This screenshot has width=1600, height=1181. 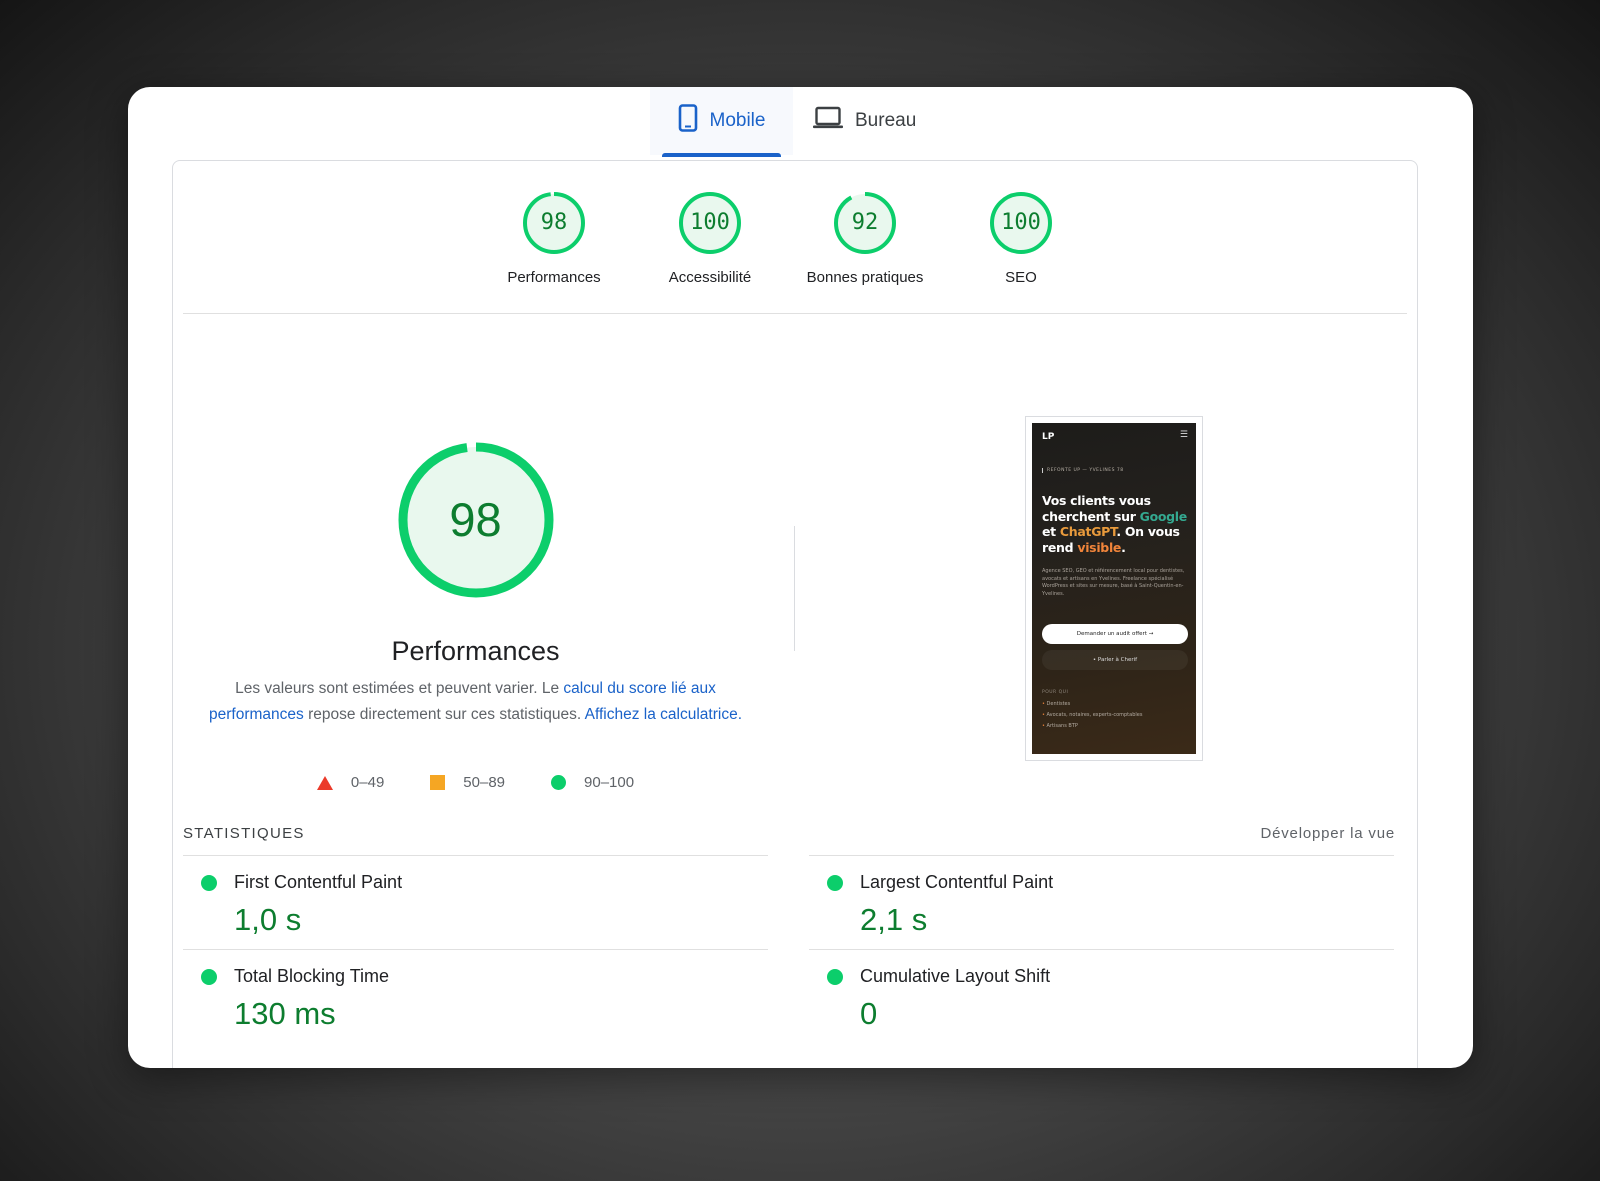 I want to click on tab-desktop: Bureau, so click(x=864, y=121).